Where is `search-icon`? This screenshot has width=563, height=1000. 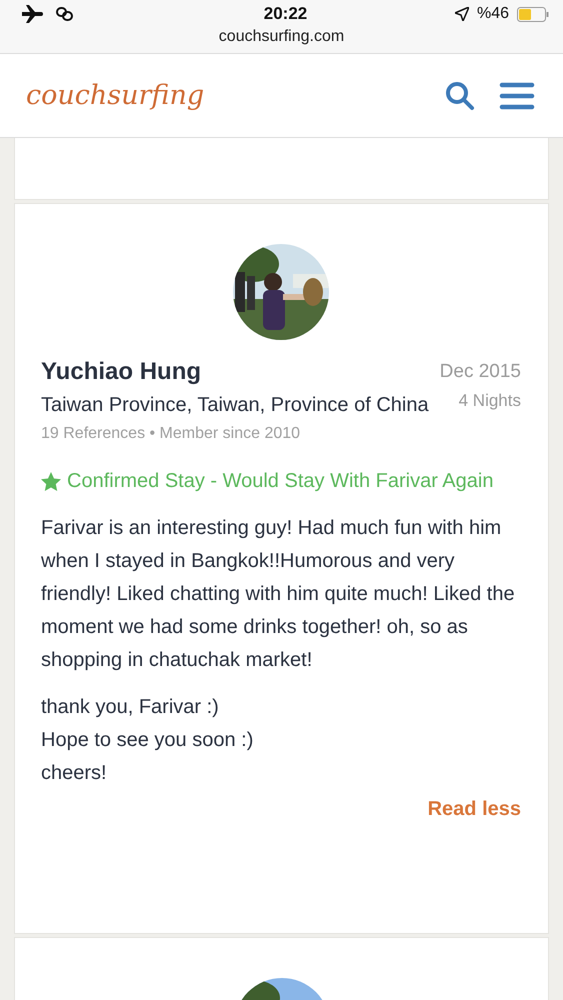 search-icon is located at coordinates (460, 95).